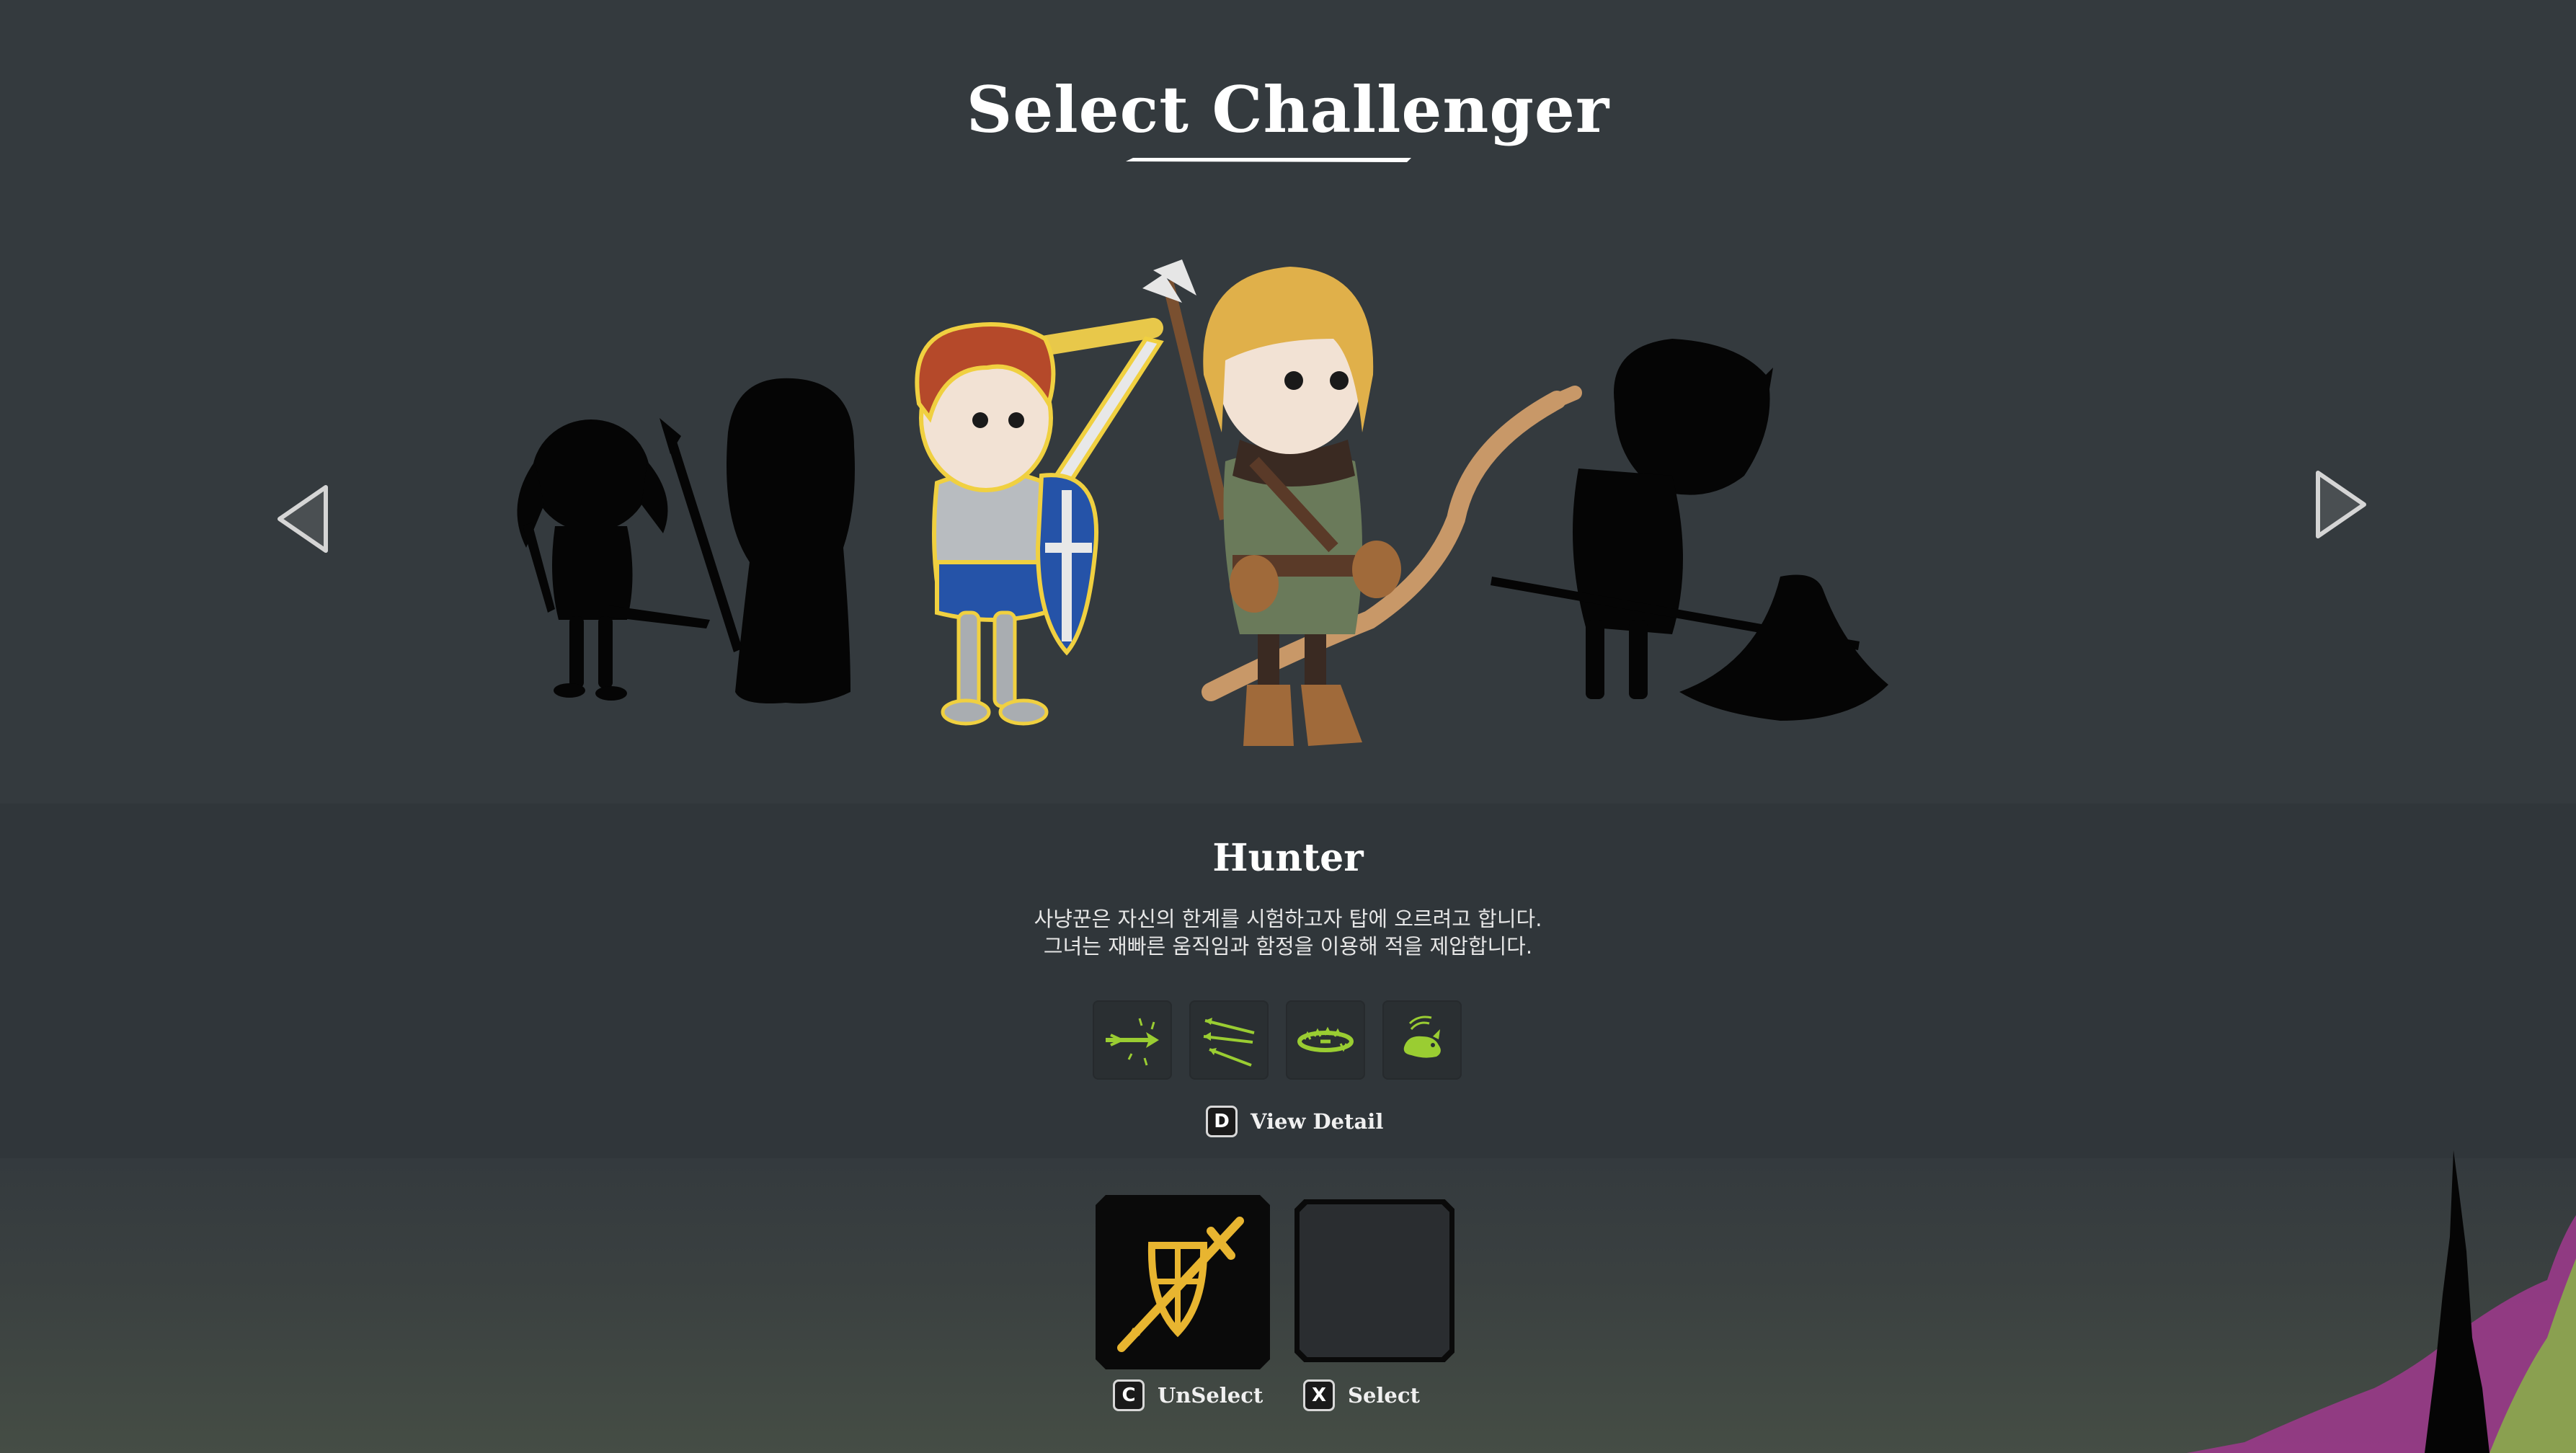 This screenshot has height=1453, width=2576. What do you see at coordinates (1317, 1121) in the screenshot?
I see `view-detail-label: View Detail` at bounding box center [1317, 1121].